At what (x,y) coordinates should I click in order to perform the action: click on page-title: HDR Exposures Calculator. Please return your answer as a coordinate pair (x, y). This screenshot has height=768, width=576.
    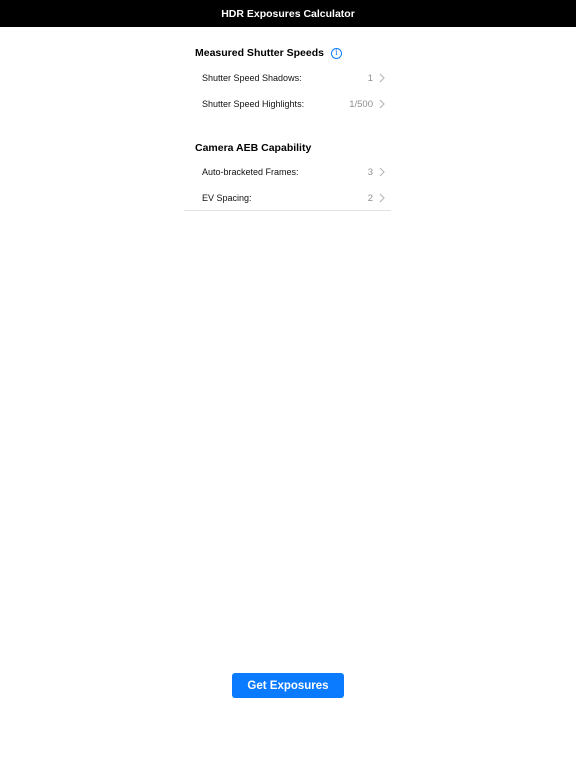
    Looking at the image, I should click on (288, 13).